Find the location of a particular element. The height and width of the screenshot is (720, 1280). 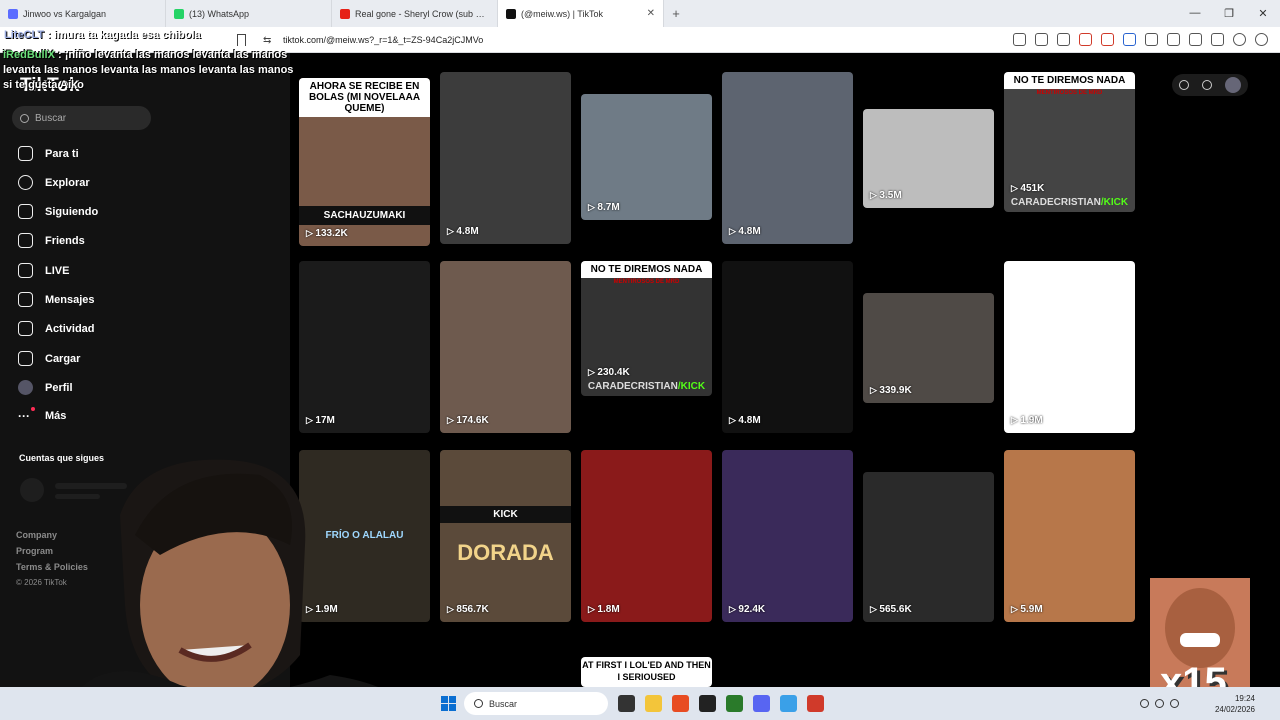

video-tile: 5.9M is located at coordinates (1069, 536).